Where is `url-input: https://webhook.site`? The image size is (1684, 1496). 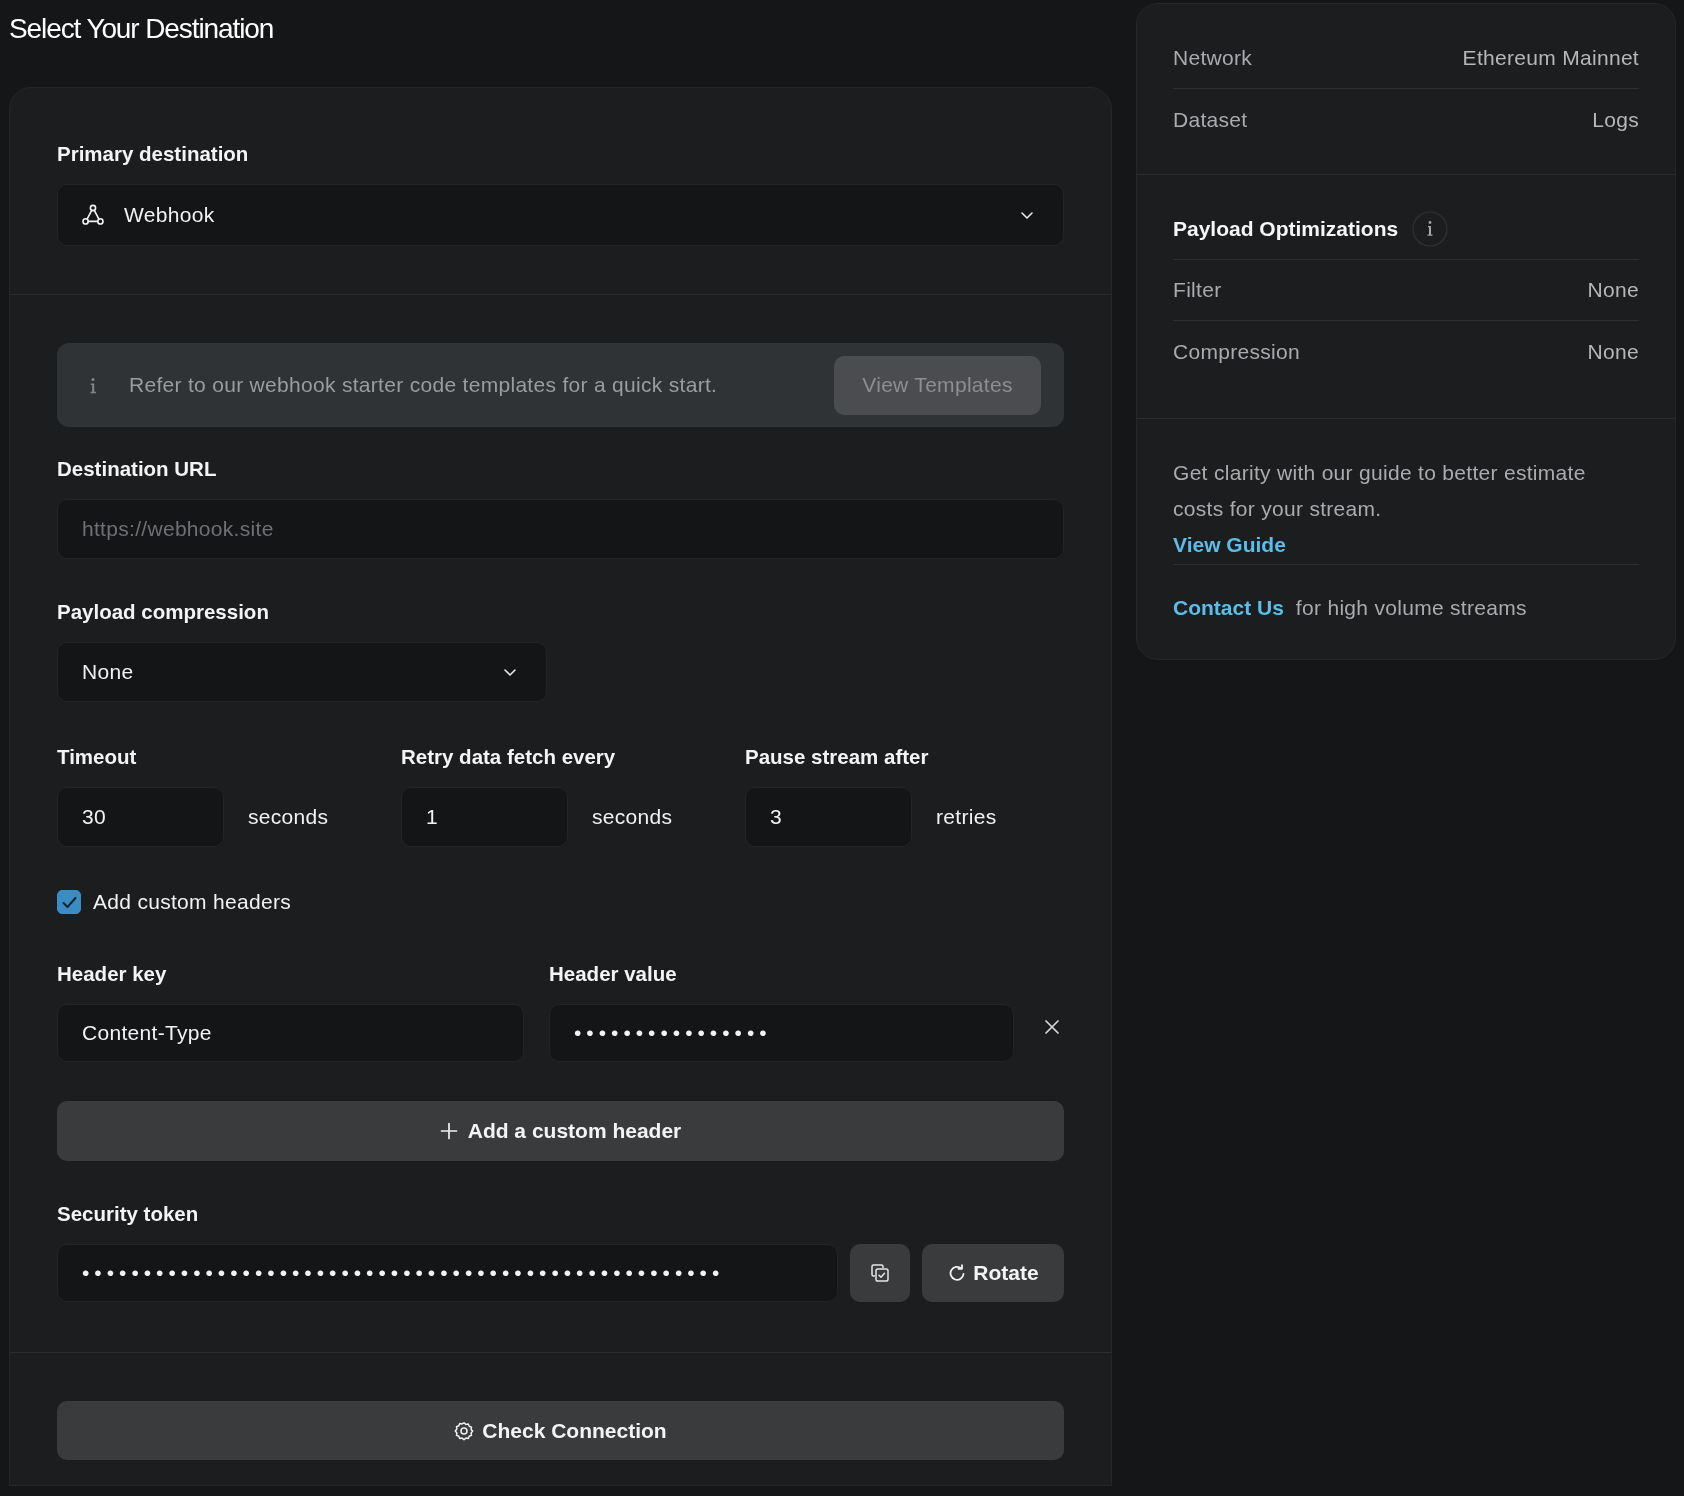 url-input: https://webhook.site is located at coordinates (560, 529).